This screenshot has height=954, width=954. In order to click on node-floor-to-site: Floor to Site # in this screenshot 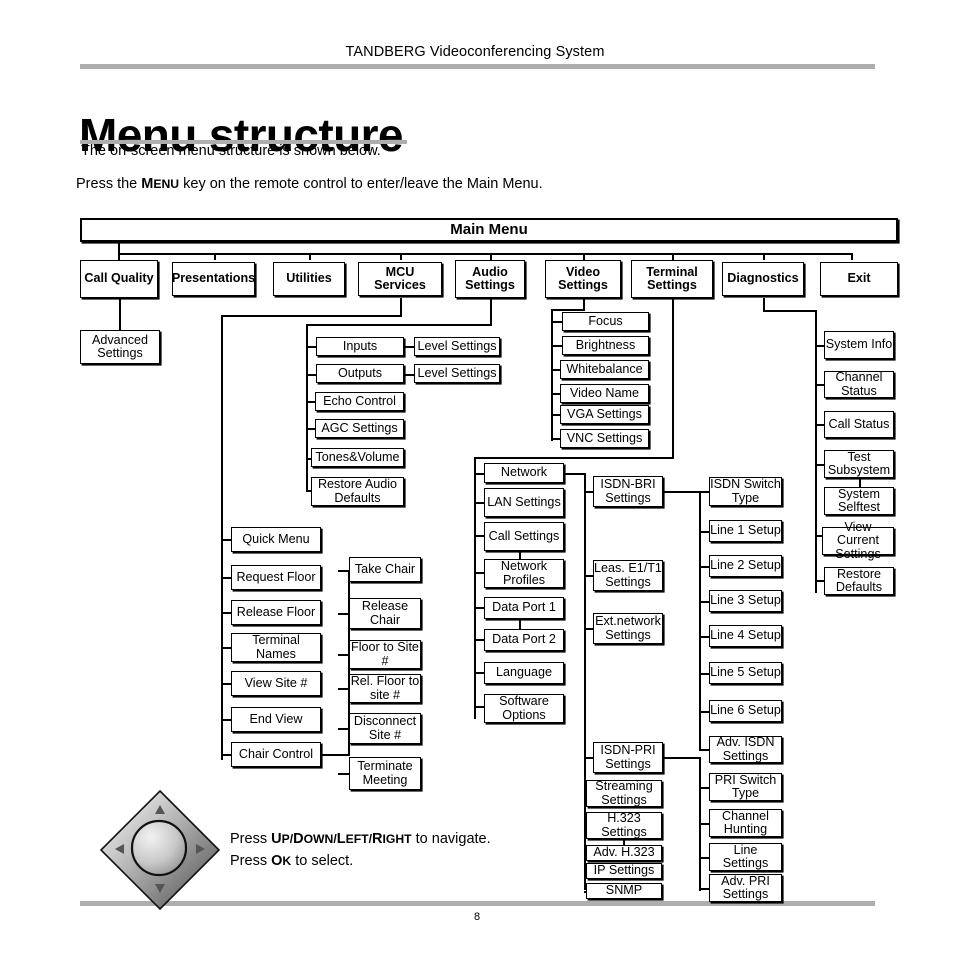, I will do `click(385, 654)`.